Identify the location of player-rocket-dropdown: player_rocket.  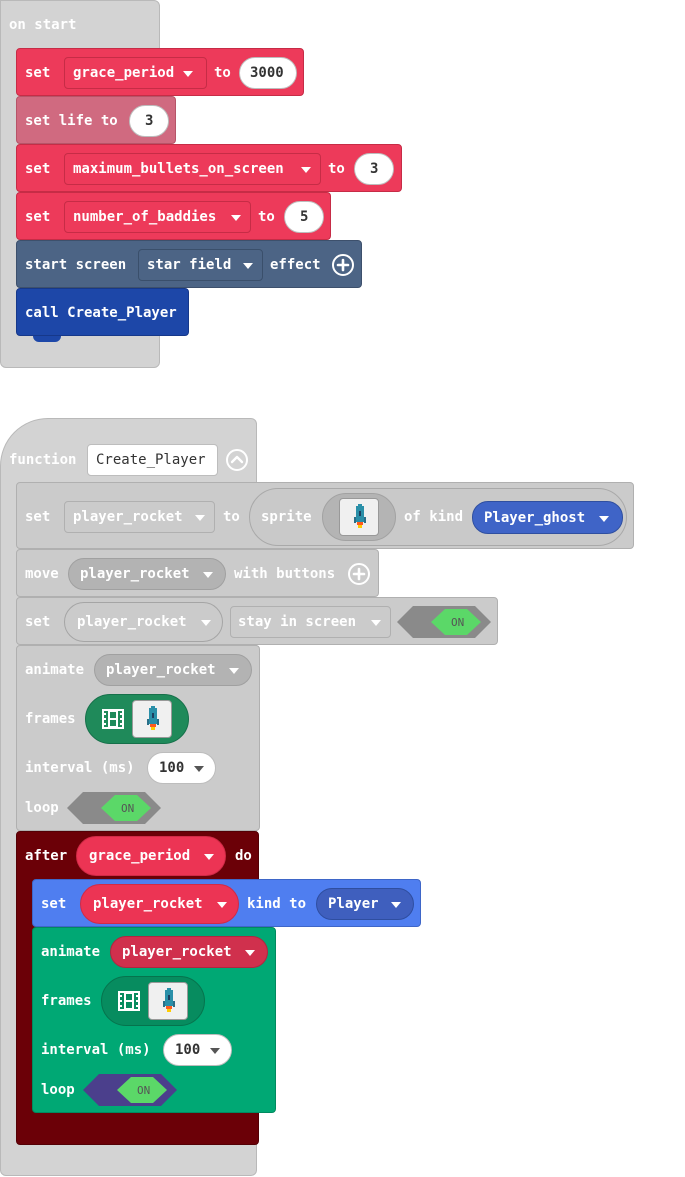
(139, 517).